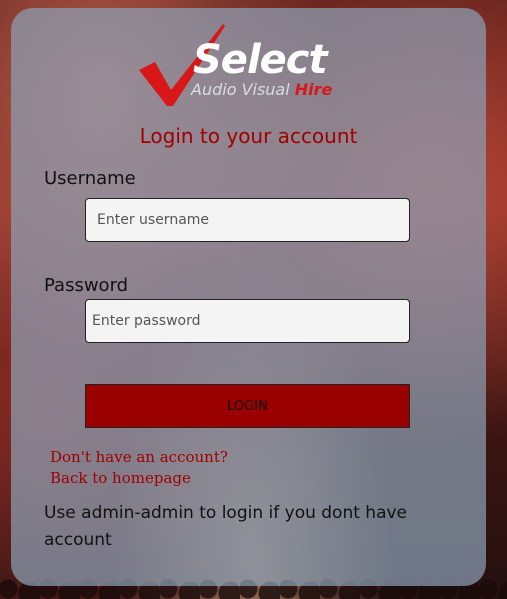  I want to click on brand-subtitle: Audio Visual Hire, so click(261, 90).